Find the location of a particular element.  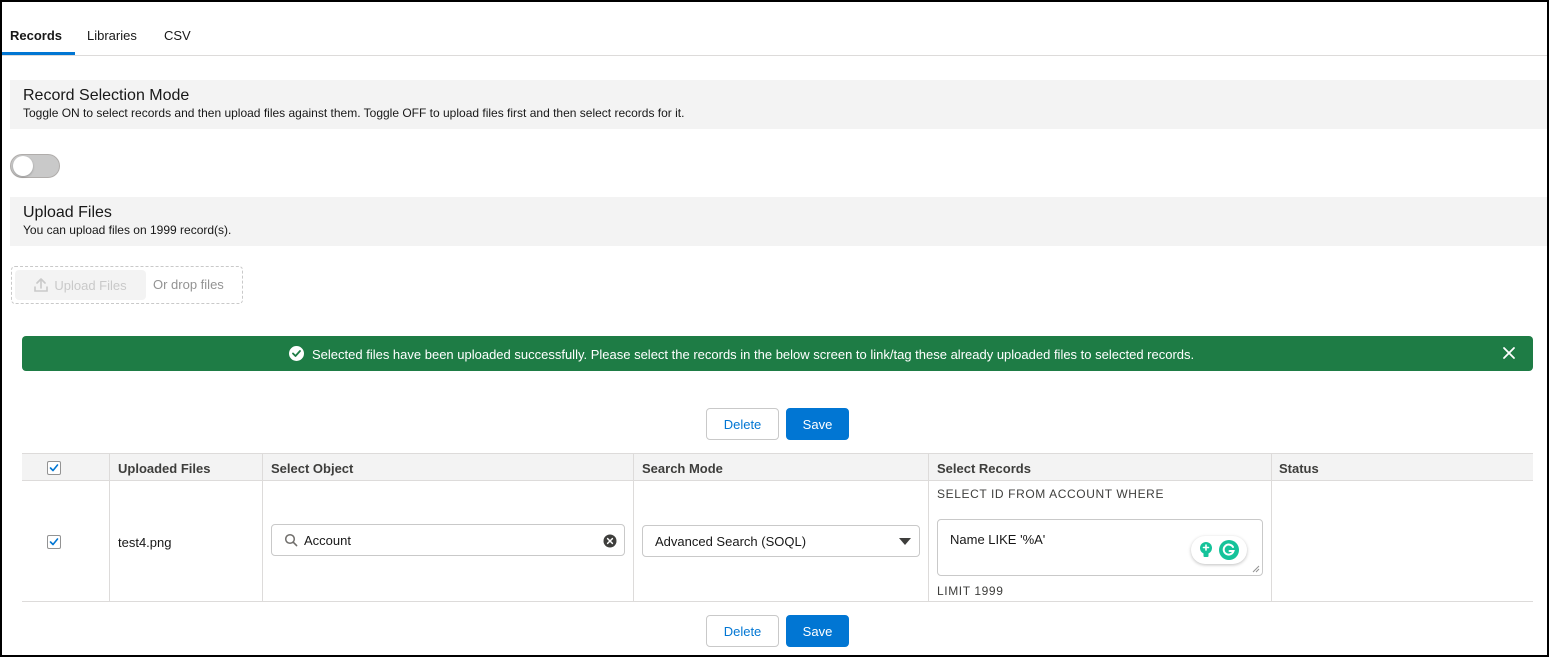

row-checkbox is located at coordinates (54, 542).